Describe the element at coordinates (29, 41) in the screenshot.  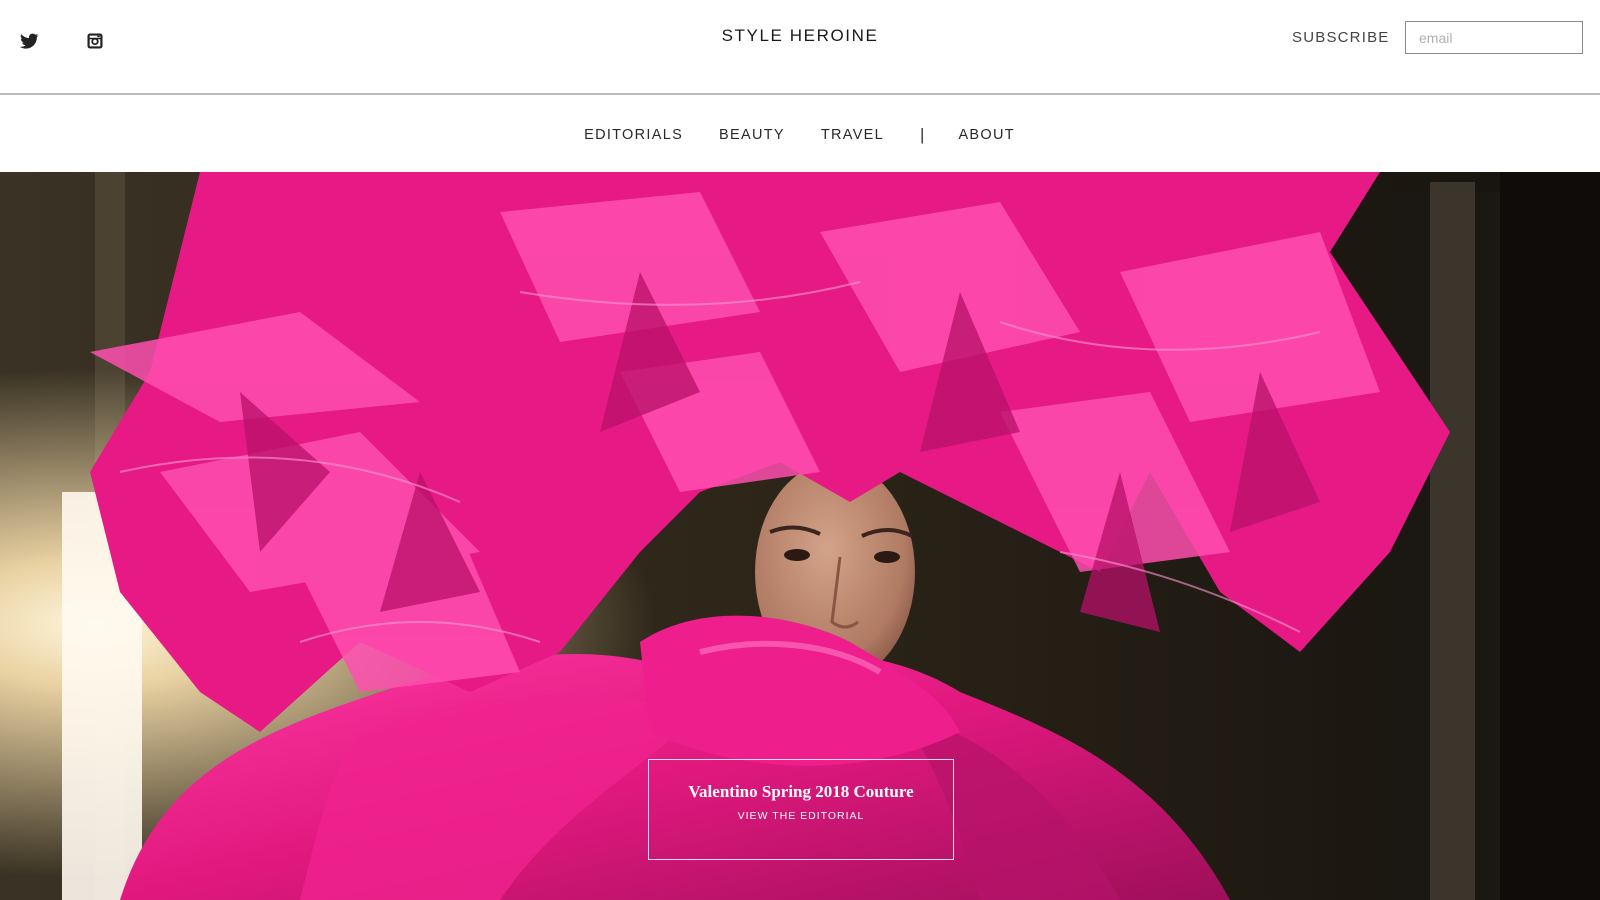
I see `twitter-icon` at that location.